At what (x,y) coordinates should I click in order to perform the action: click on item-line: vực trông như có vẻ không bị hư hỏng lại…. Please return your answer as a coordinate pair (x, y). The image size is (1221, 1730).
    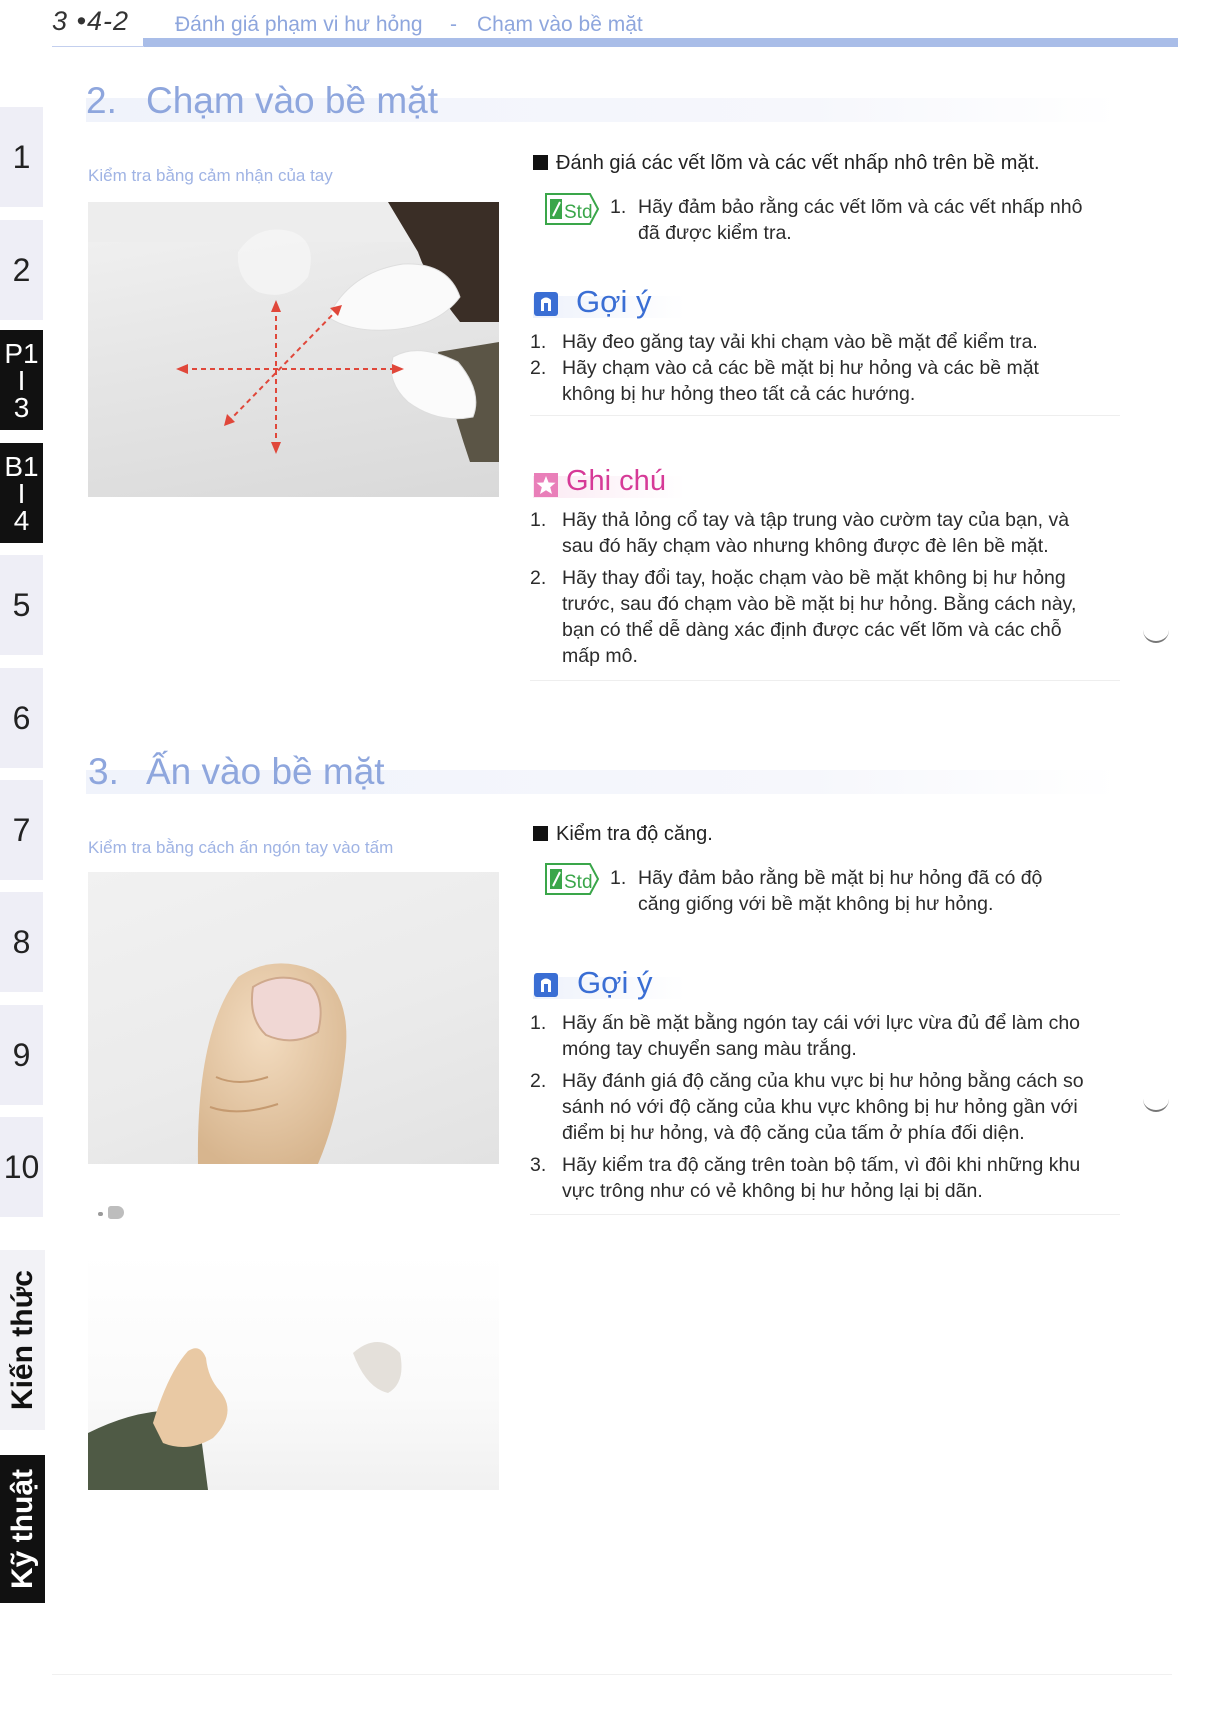
    Looking at the image, I should click on (772, 1191).